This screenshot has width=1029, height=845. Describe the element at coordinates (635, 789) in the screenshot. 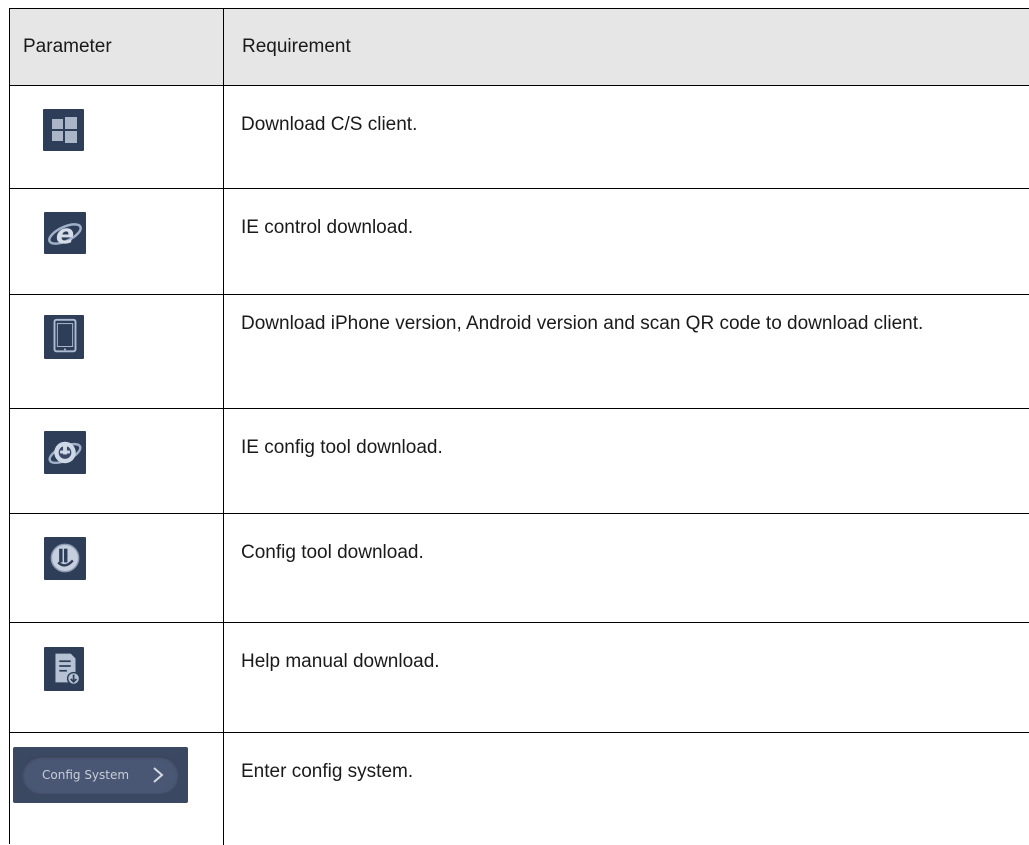

I see `requirement-cell: Enter config system.` at that location.